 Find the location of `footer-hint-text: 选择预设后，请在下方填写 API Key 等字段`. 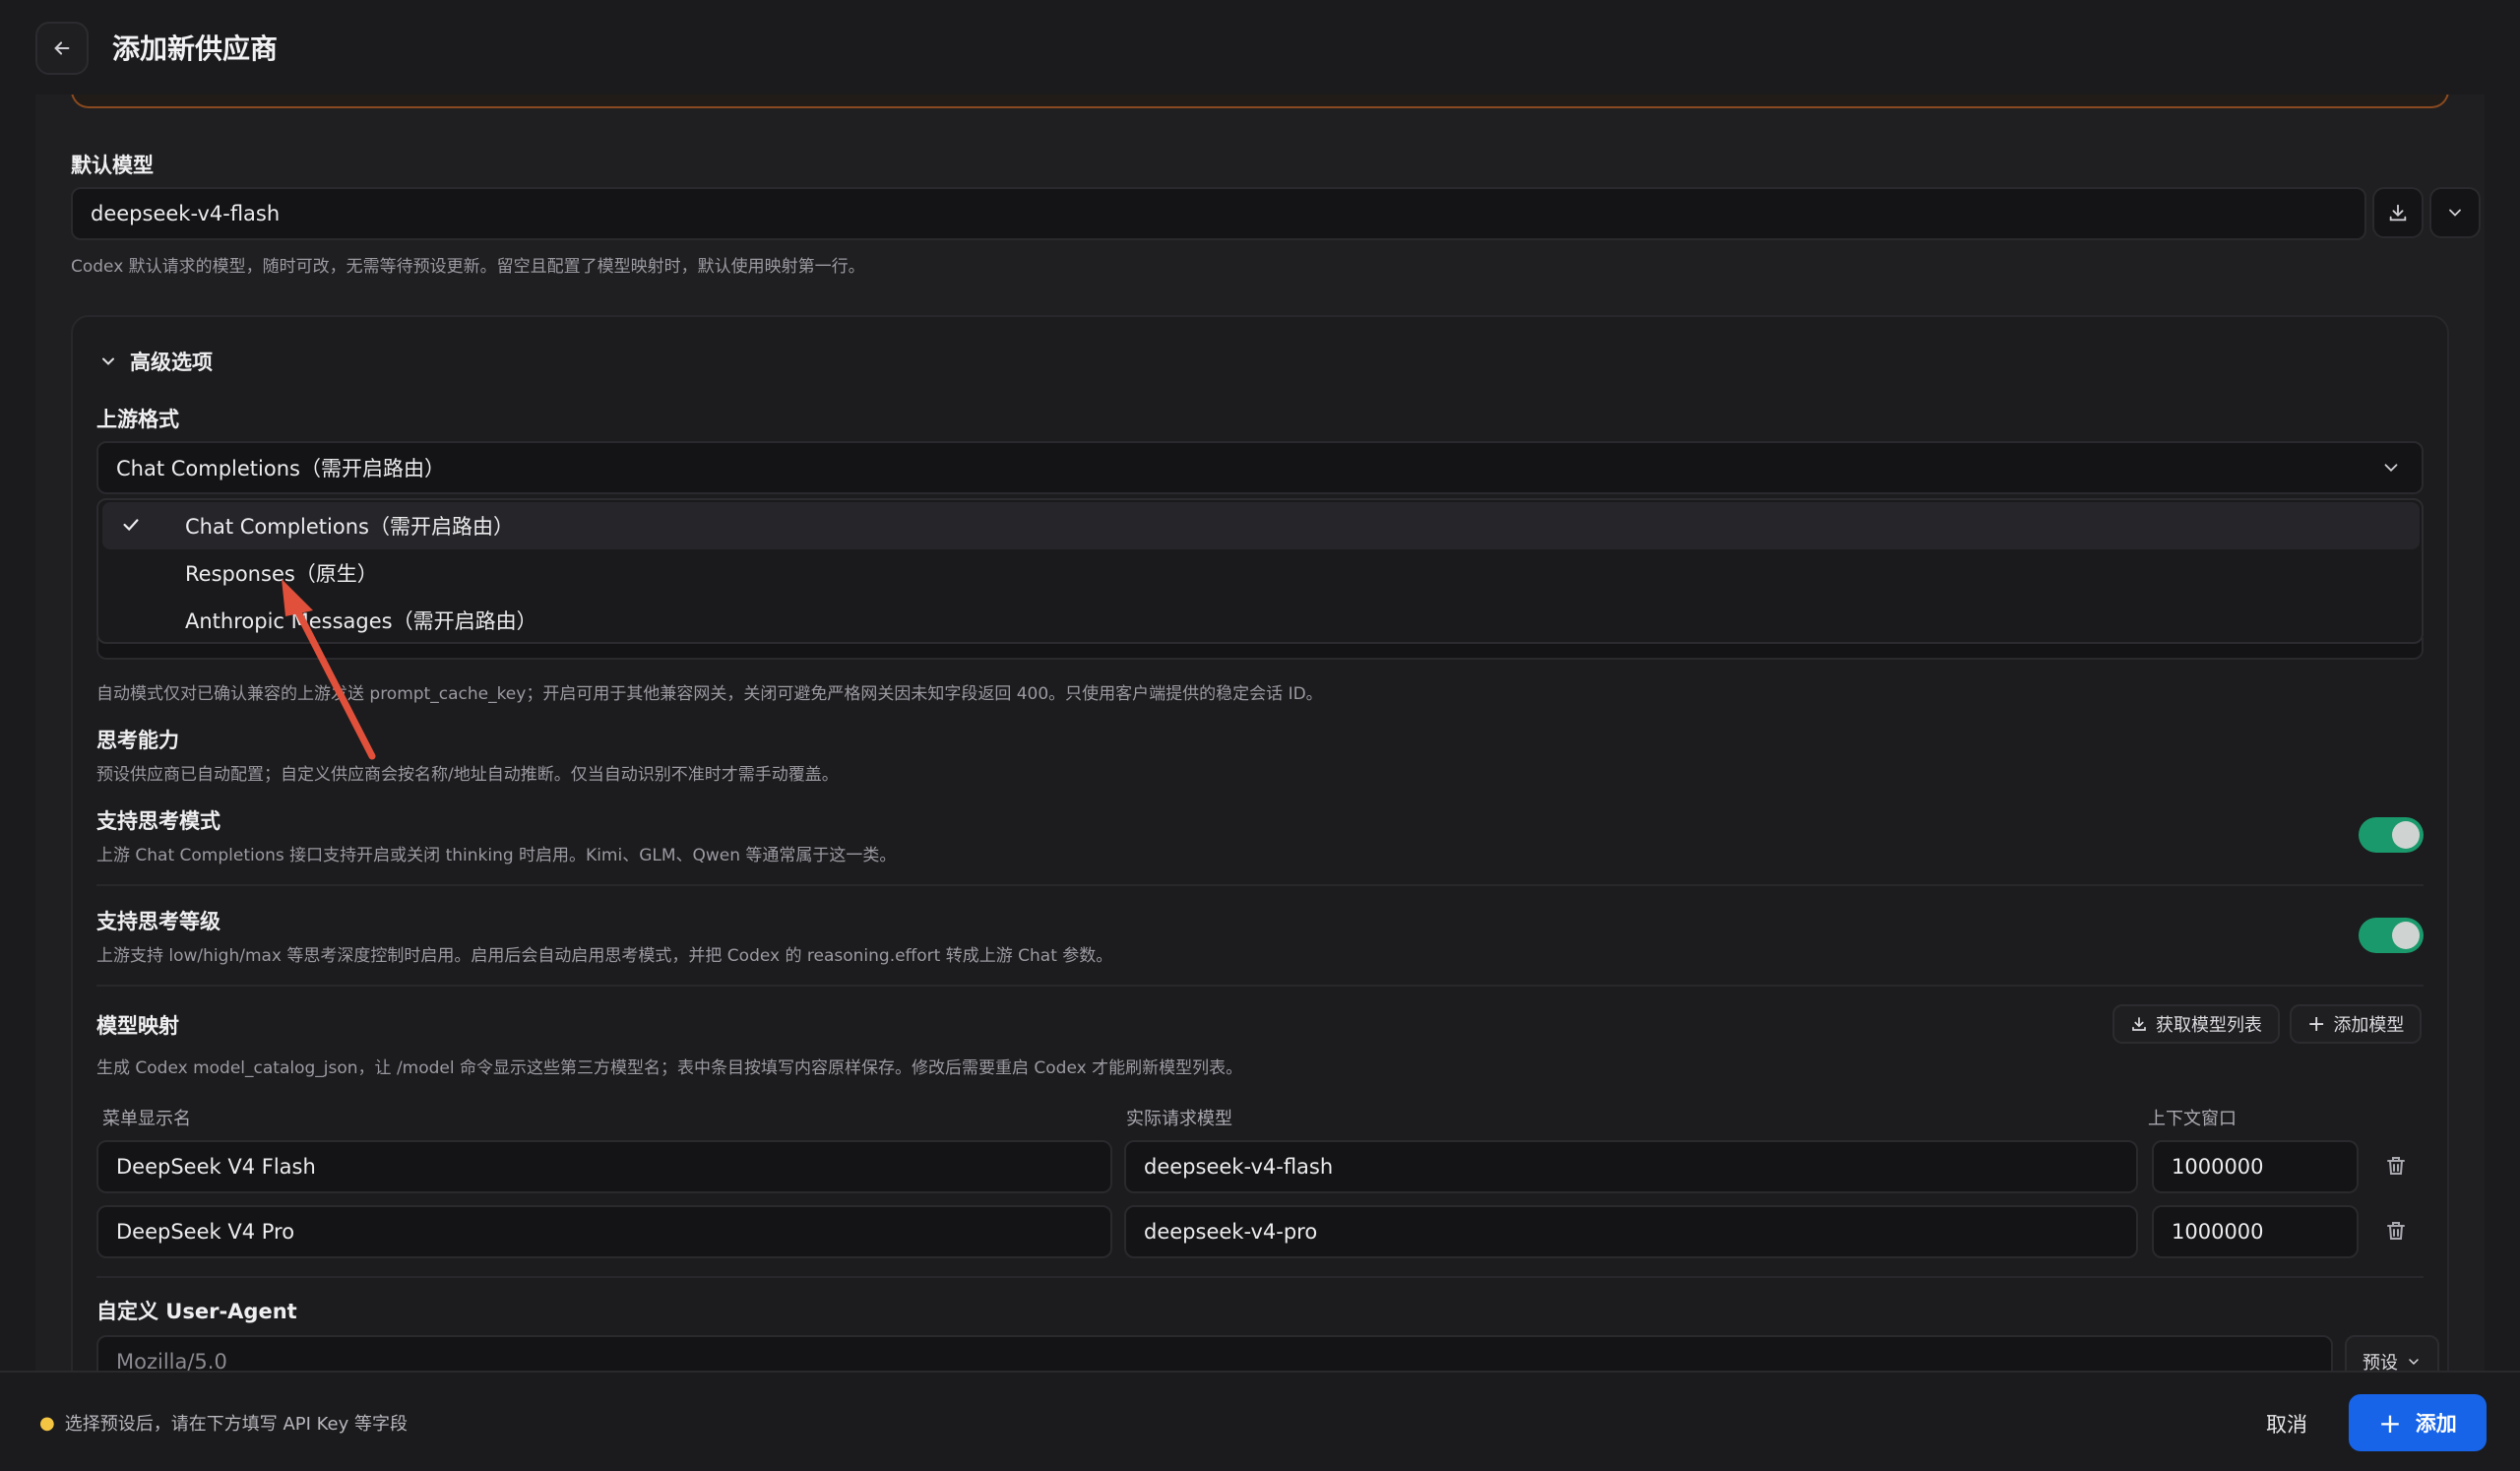

footer-hint-text: 选择预设后，请在下方填写 API Key 等字段 is located at coordinates (236, 1424).